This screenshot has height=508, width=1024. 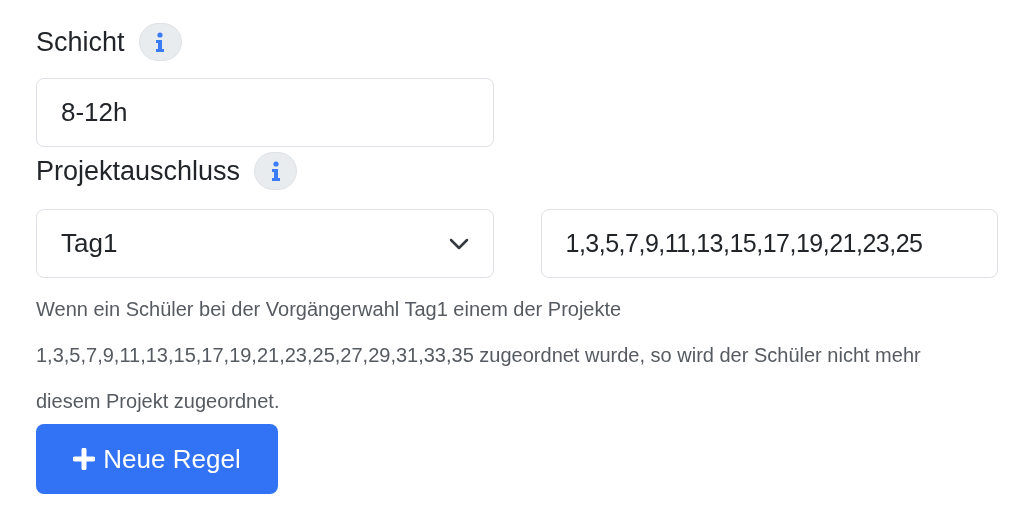 I want to click on input-field: 8-12h, so click(x=265, y=112).